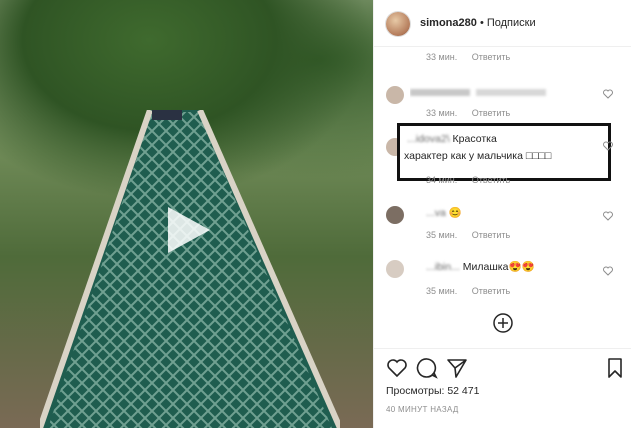  I want to click on views-count: Просмотры: 52 471, so click(432, 391).